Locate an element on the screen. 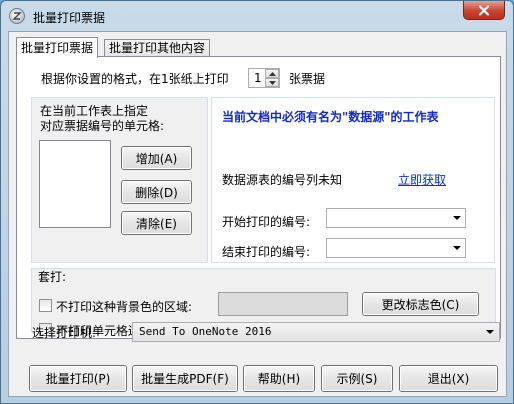  add-button: 增加(A) is located at coordinates (156, 158).